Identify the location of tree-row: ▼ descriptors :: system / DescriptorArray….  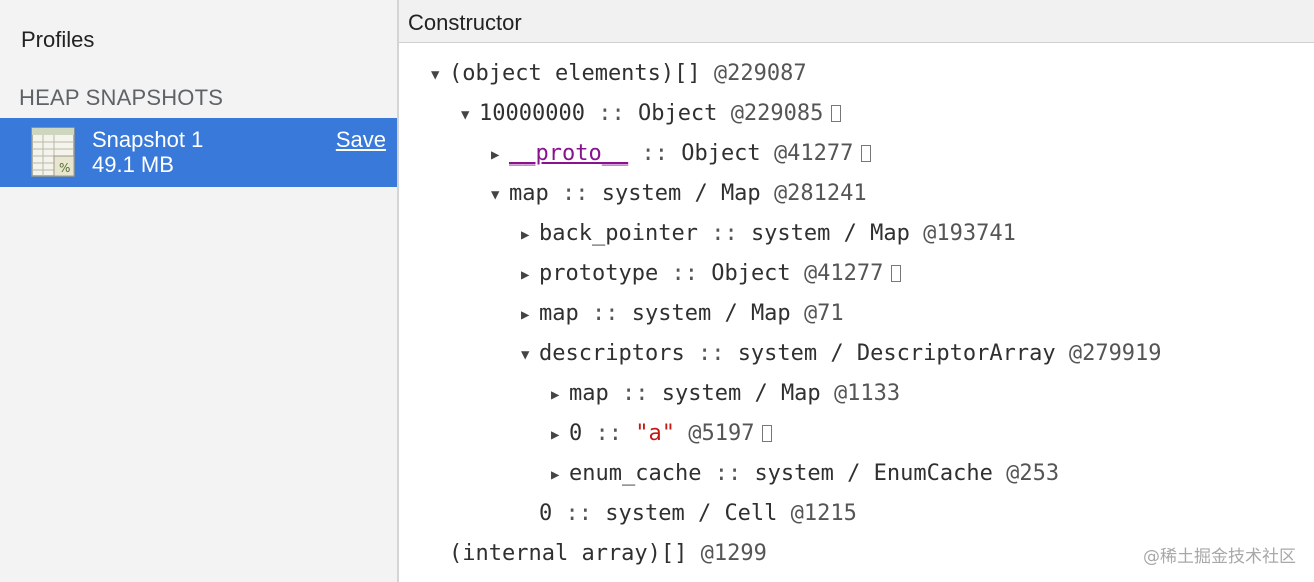
(841, 354).